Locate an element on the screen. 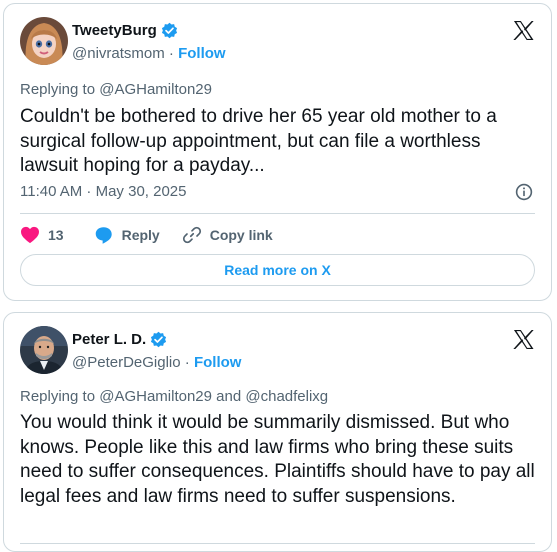  handle: @PeterDeGiglio is located at coordinates (126, 362).